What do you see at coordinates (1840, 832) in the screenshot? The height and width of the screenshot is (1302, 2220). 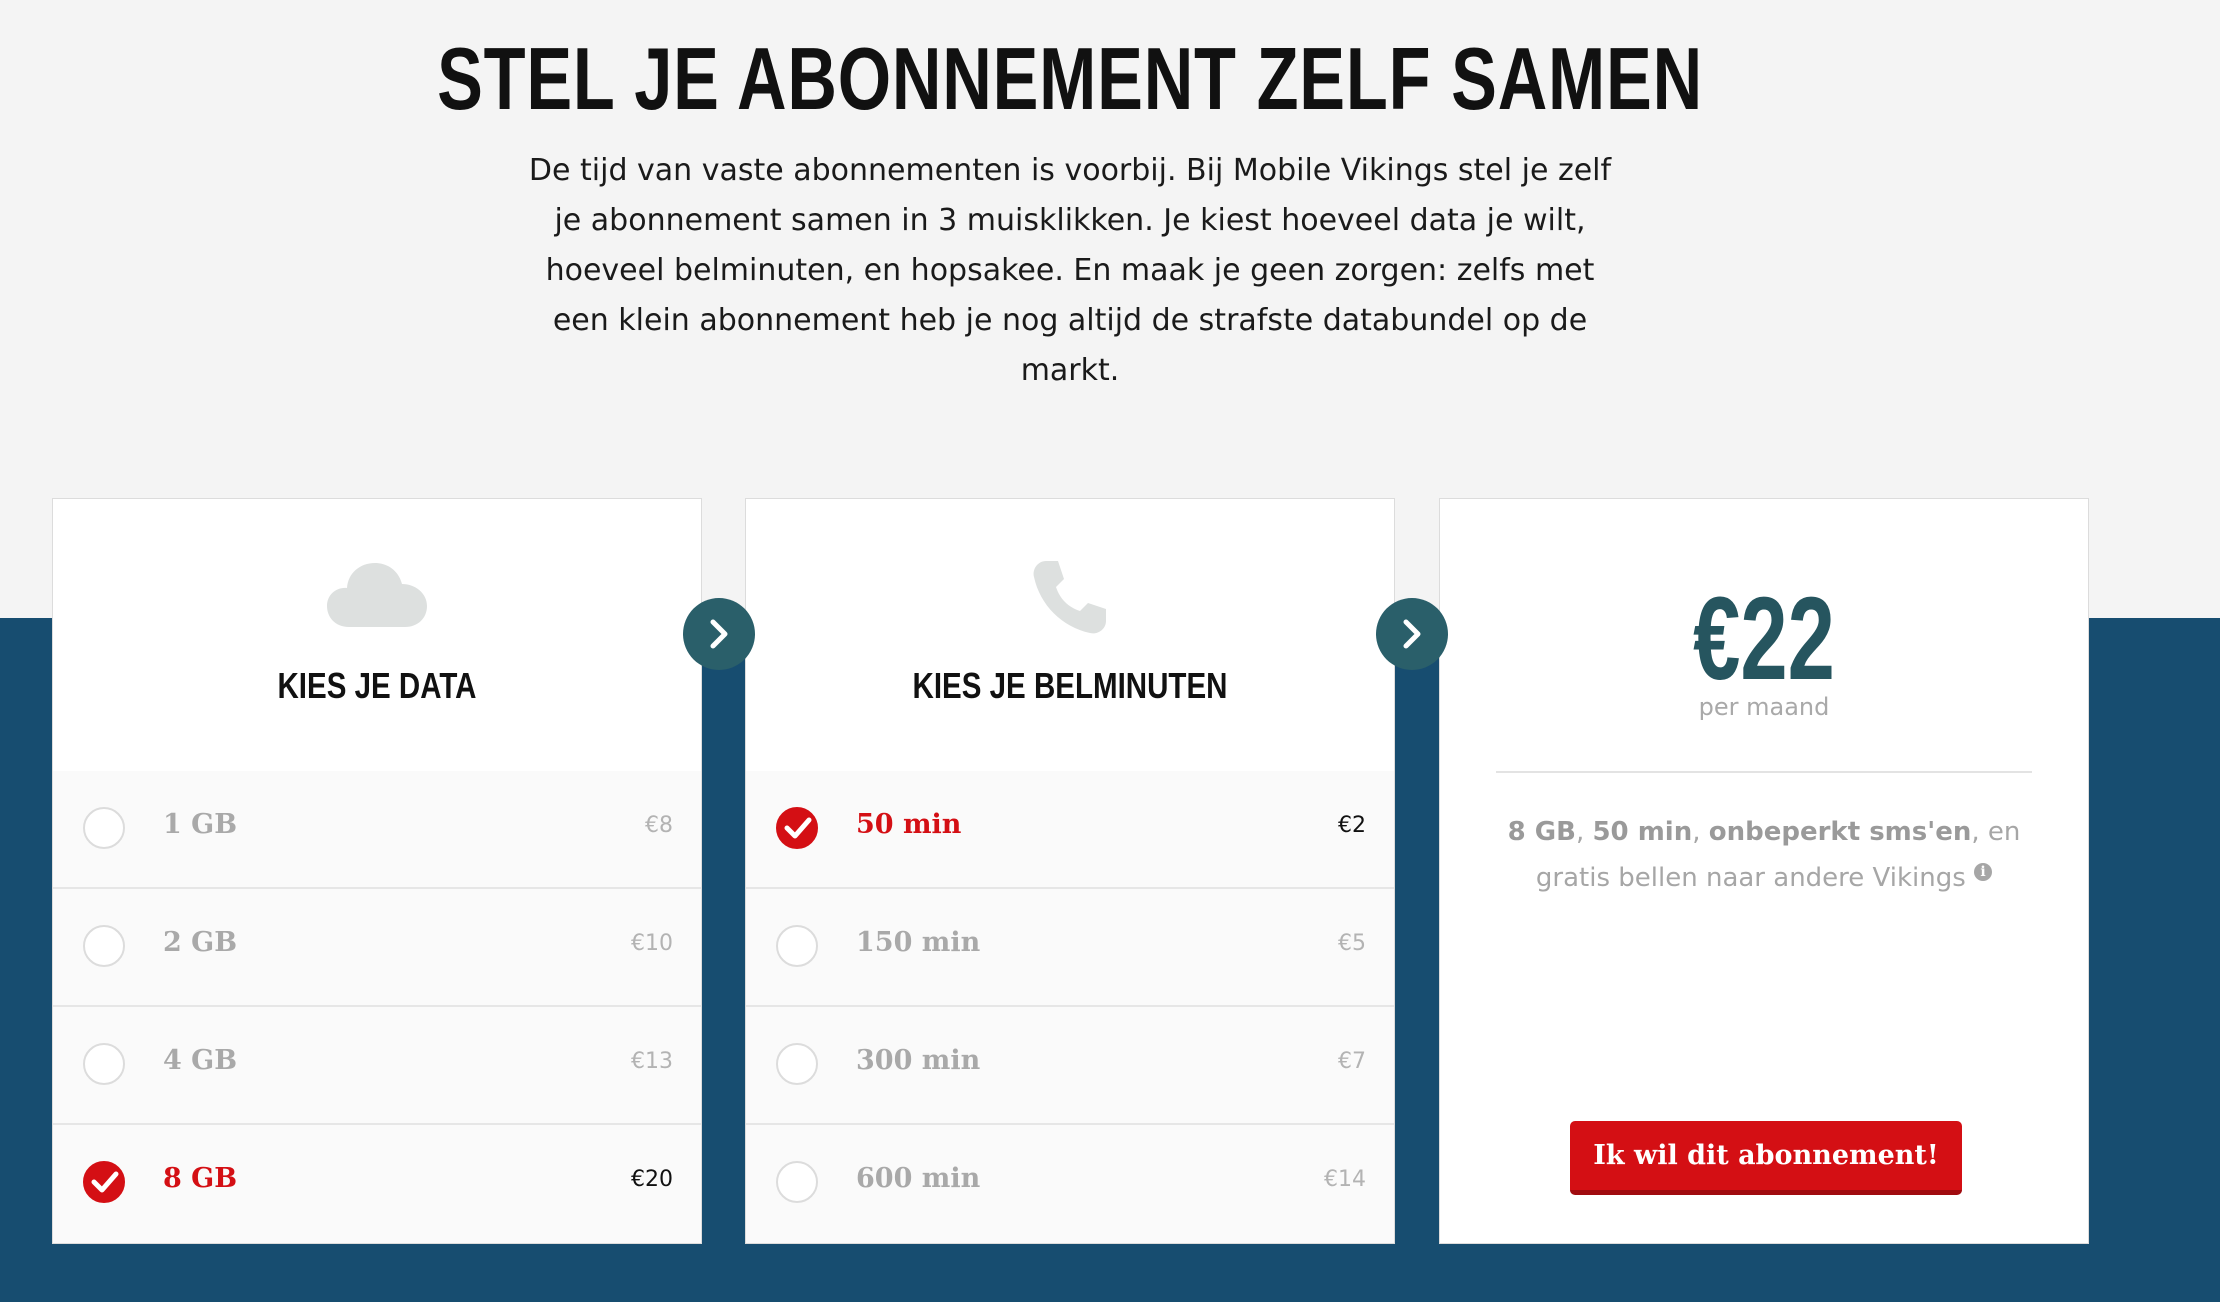 I see `summary-sms: onbeperkt sms'en` at bounding box center [1840, 832].